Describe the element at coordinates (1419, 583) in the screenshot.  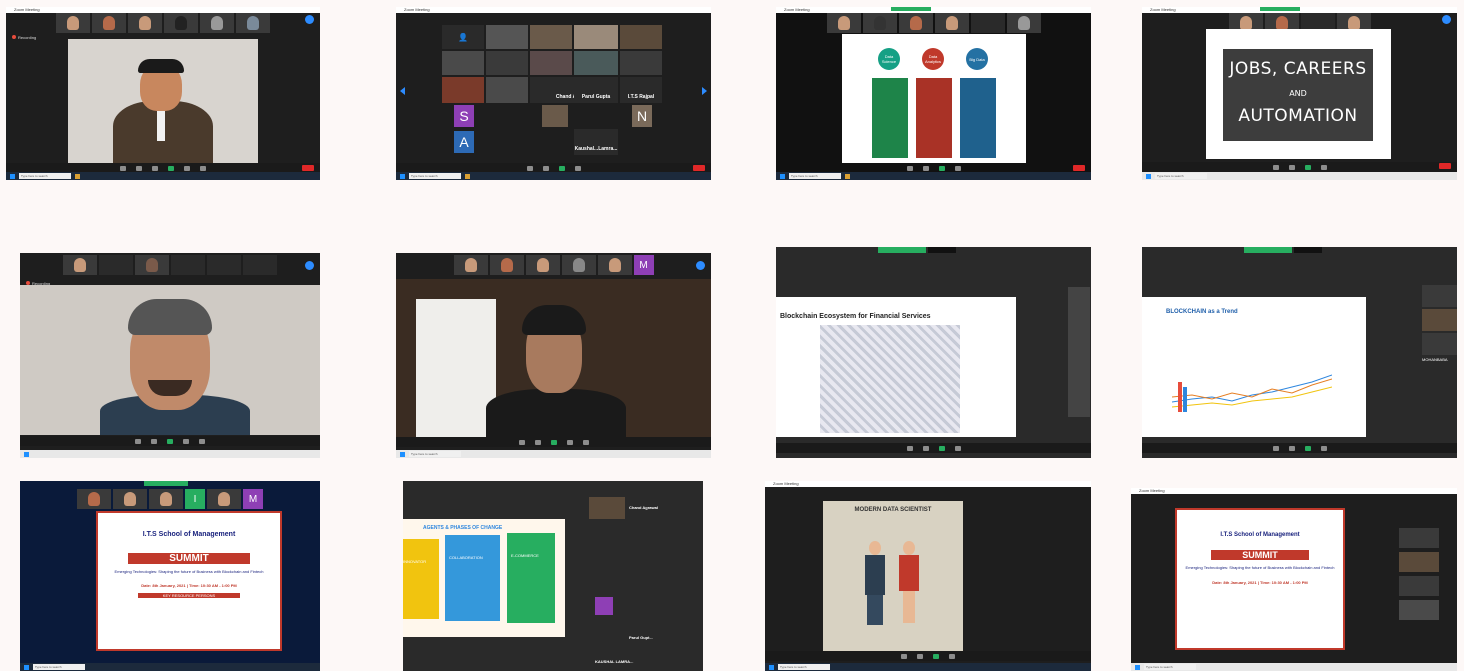
I see `side-participants` at that location.